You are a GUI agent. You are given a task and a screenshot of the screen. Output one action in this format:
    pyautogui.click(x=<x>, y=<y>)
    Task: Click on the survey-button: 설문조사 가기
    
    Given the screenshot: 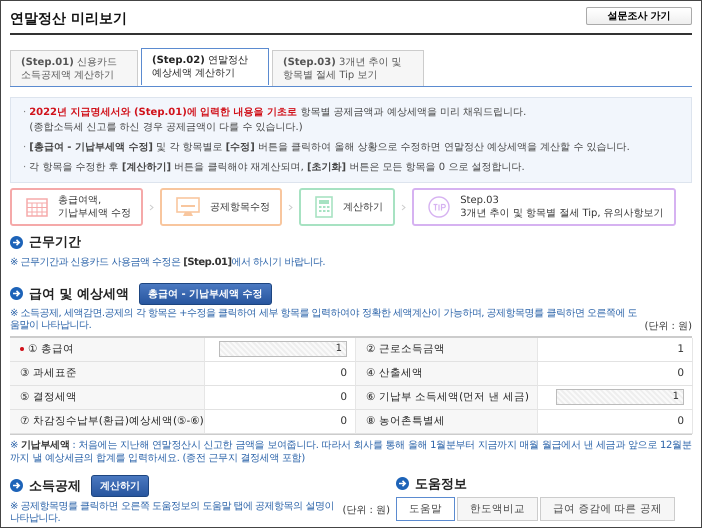 What is the action you would take?
    pyautogui.click(x=639, y=16)
    